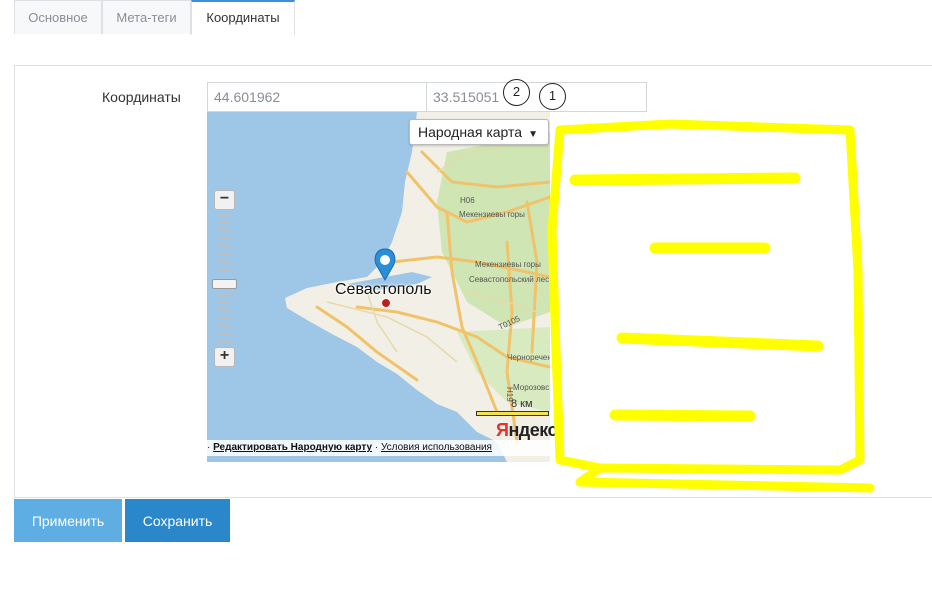 This screenshot has width=932, height=601. Describe the element at coordinates (177, 520) in the screenshot. I see `save-button: Сохранить` at that location.